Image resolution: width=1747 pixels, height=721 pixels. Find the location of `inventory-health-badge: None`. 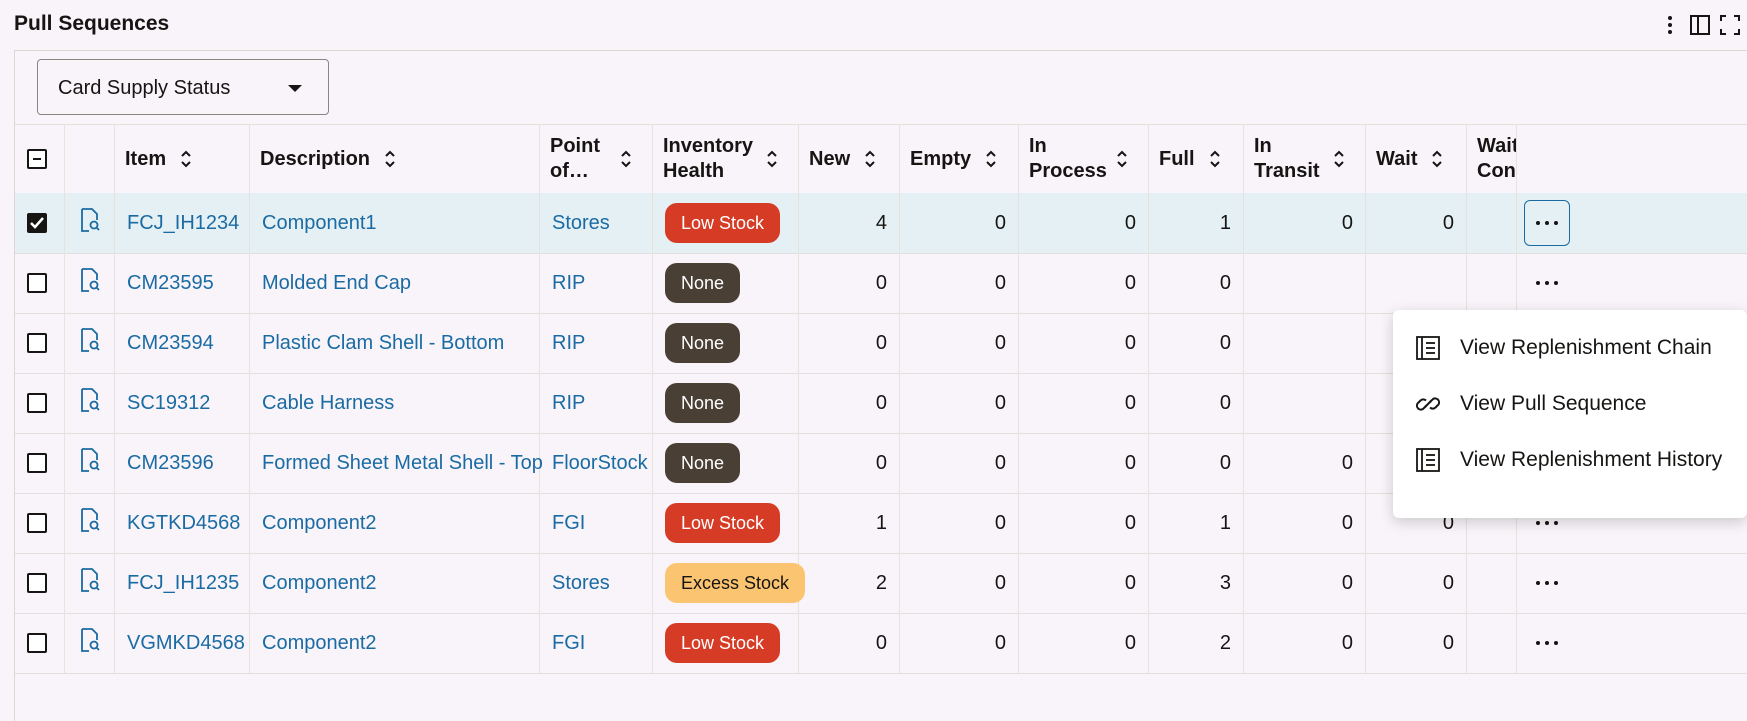

inventory-health-badge: None is located at coordinates (703, 463).